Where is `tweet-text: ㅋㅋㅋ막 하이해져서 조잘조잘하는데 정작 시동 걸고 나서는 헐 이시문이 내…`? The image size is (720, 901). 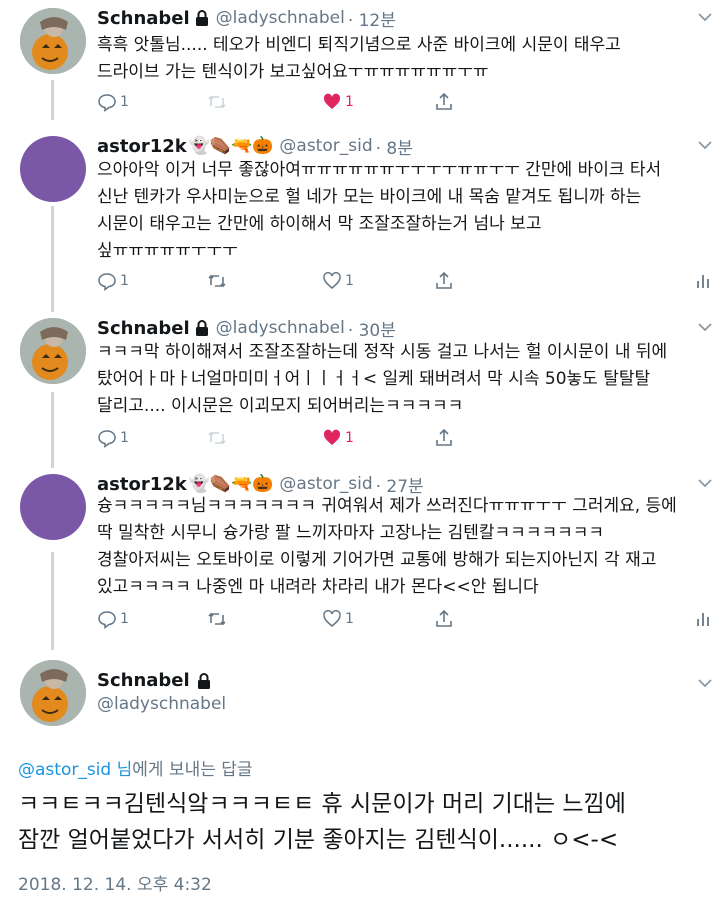 tweet-text: ㅋㅋㅋ막 하이해져서 조잘조잘하는데 정작 시동 걸고 나서는 헐 이시문이 내… is located at coordinates (382, 379).